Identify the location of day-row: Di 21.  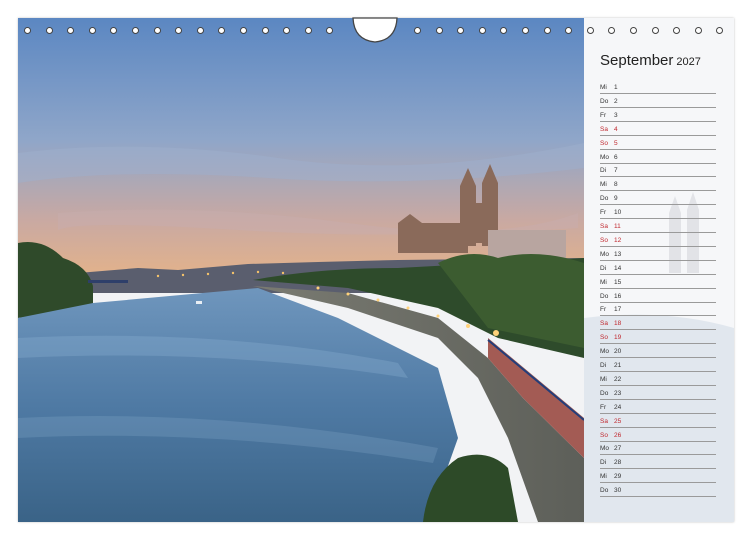
(658, 364).